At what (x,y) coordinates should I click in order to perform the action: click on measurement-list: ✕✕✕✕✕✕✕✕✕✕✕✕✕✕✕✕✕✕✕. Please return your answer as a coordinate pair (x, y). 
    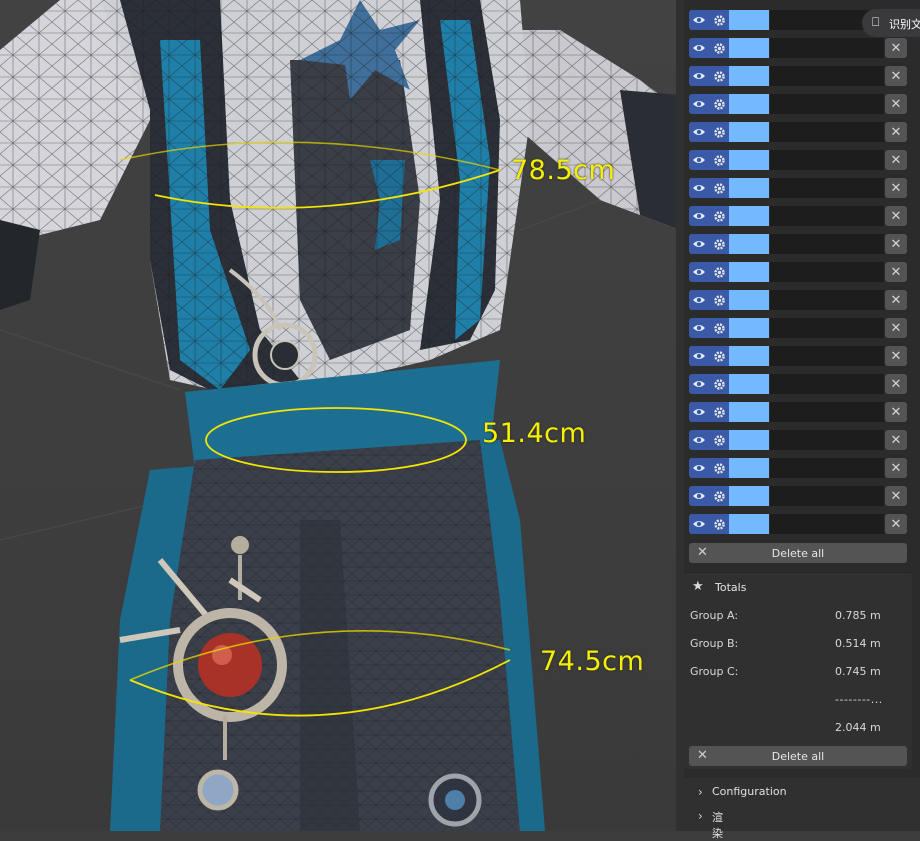
    Looking at the image, I should click on (798, 272).